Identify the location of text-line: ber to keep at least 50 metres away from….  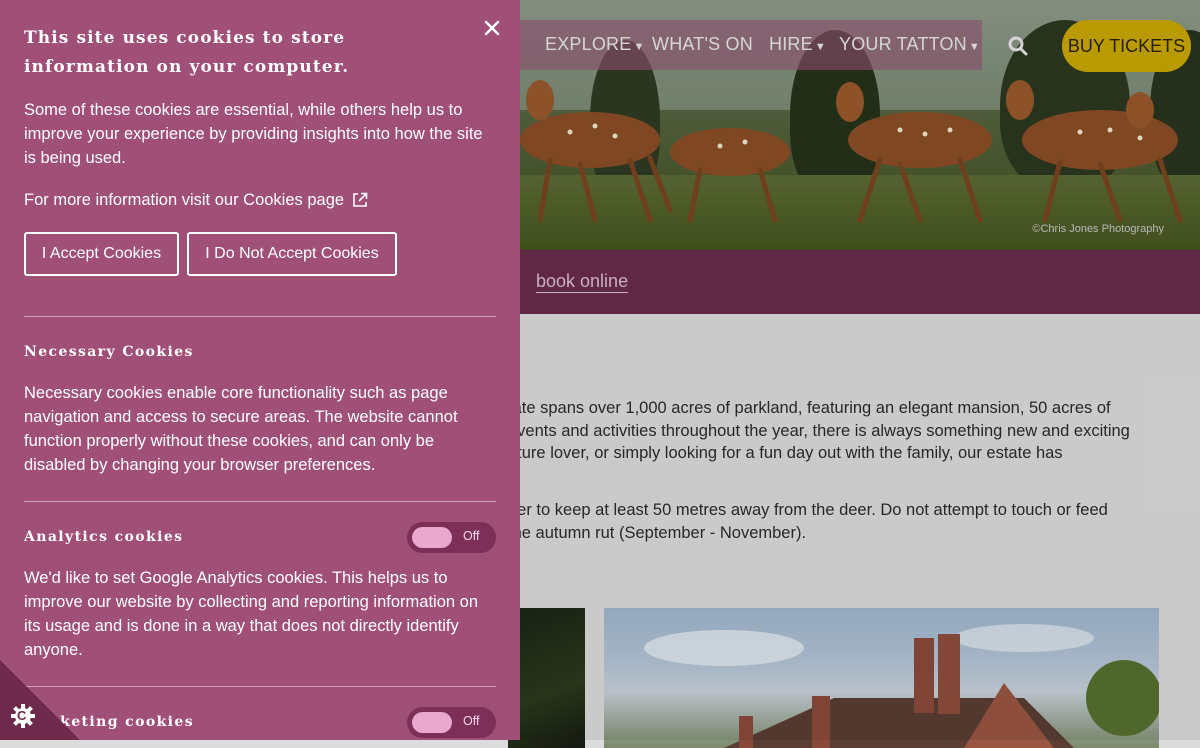
(808, 510).